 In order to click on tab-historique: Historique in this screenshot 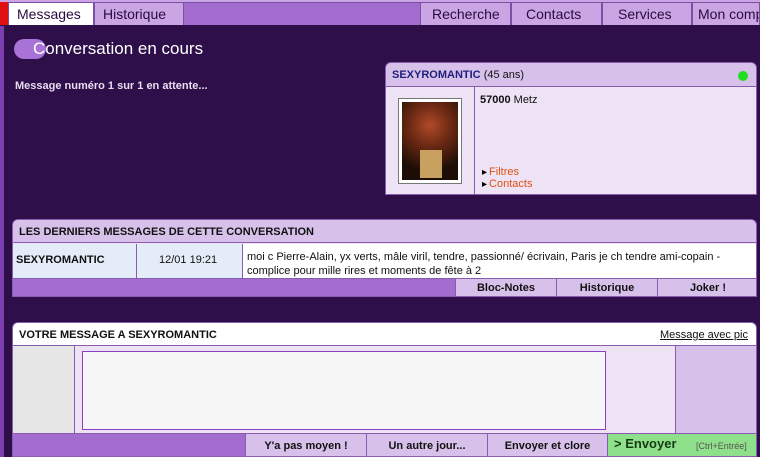, I will do `click(139, 13)`.